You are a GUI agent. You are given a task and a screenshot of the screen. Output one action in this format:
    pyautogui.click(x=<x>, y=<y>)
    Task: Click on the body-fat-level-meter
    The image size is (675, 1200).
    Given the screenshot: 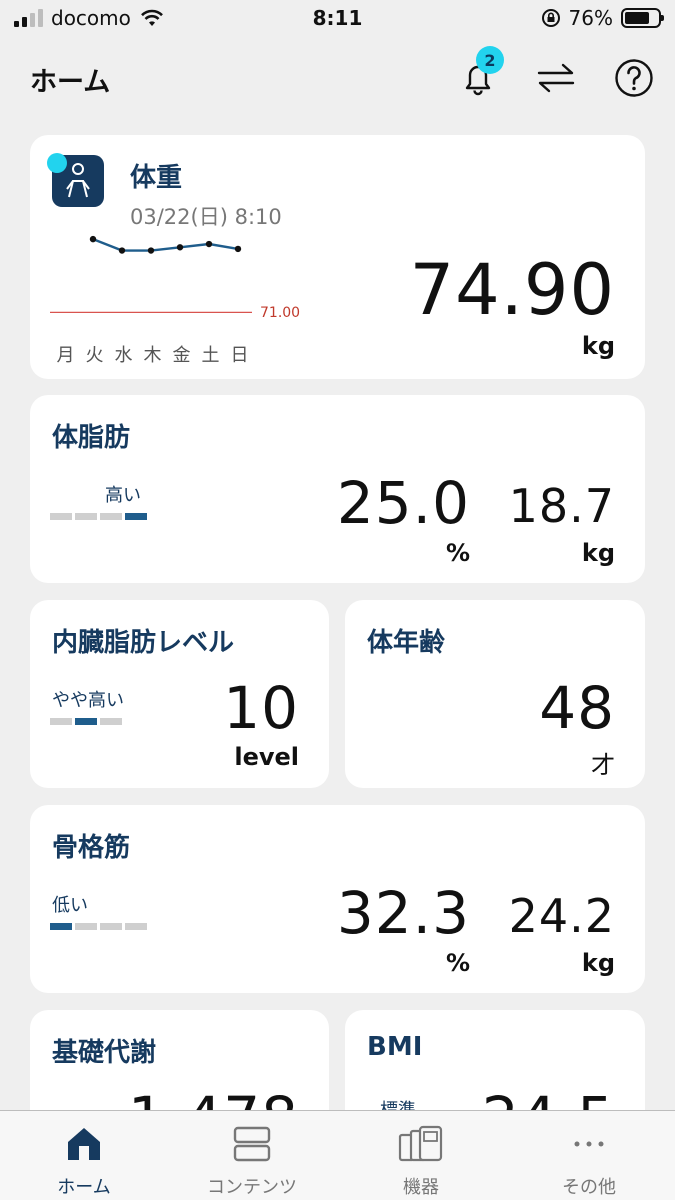 What is the action you would take?
    pyautogui.click(x=98, y=516)
    